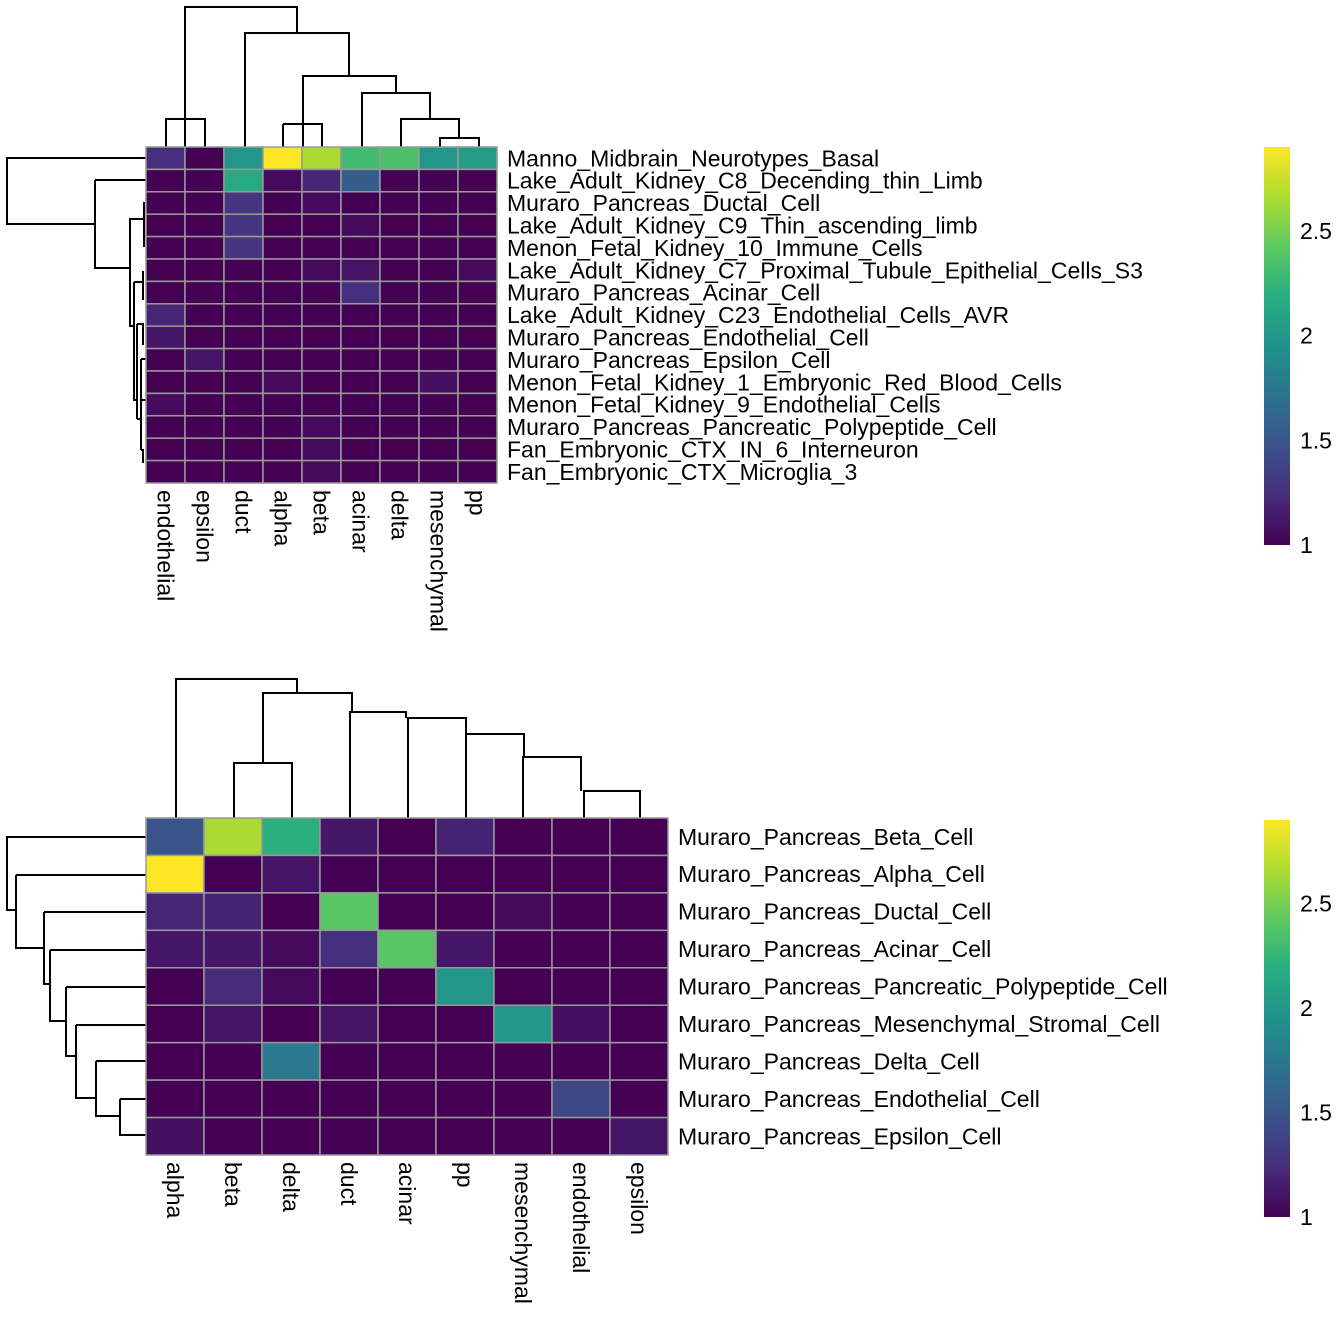  What do you see at coordinates (1298, 352) in the screenshot?
I see `colorbar-top: 1 1.5 2 2.5` at bounding box center [1298, 352].